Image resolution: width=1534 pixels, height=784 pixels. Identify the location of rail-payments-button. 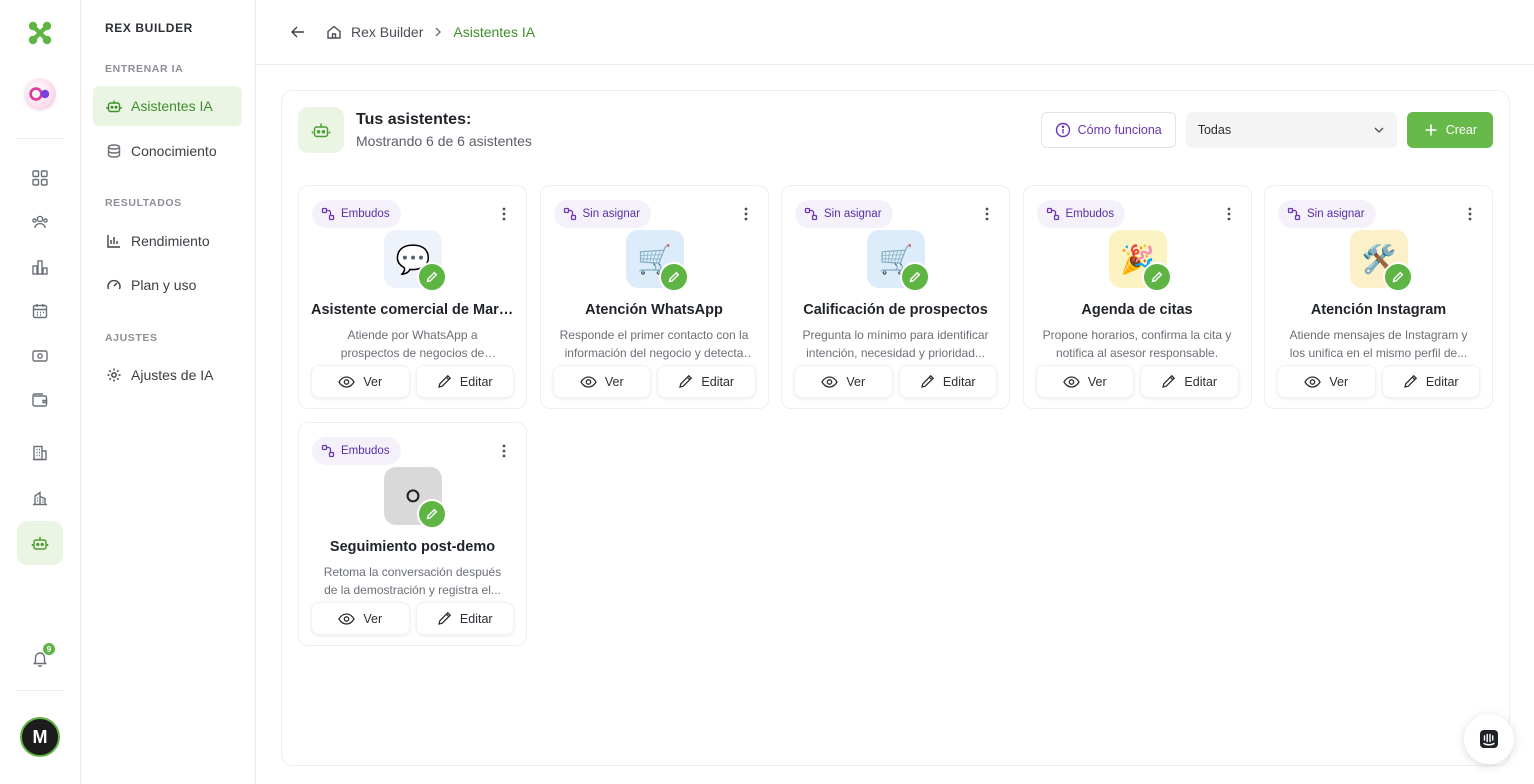
(40, 356).